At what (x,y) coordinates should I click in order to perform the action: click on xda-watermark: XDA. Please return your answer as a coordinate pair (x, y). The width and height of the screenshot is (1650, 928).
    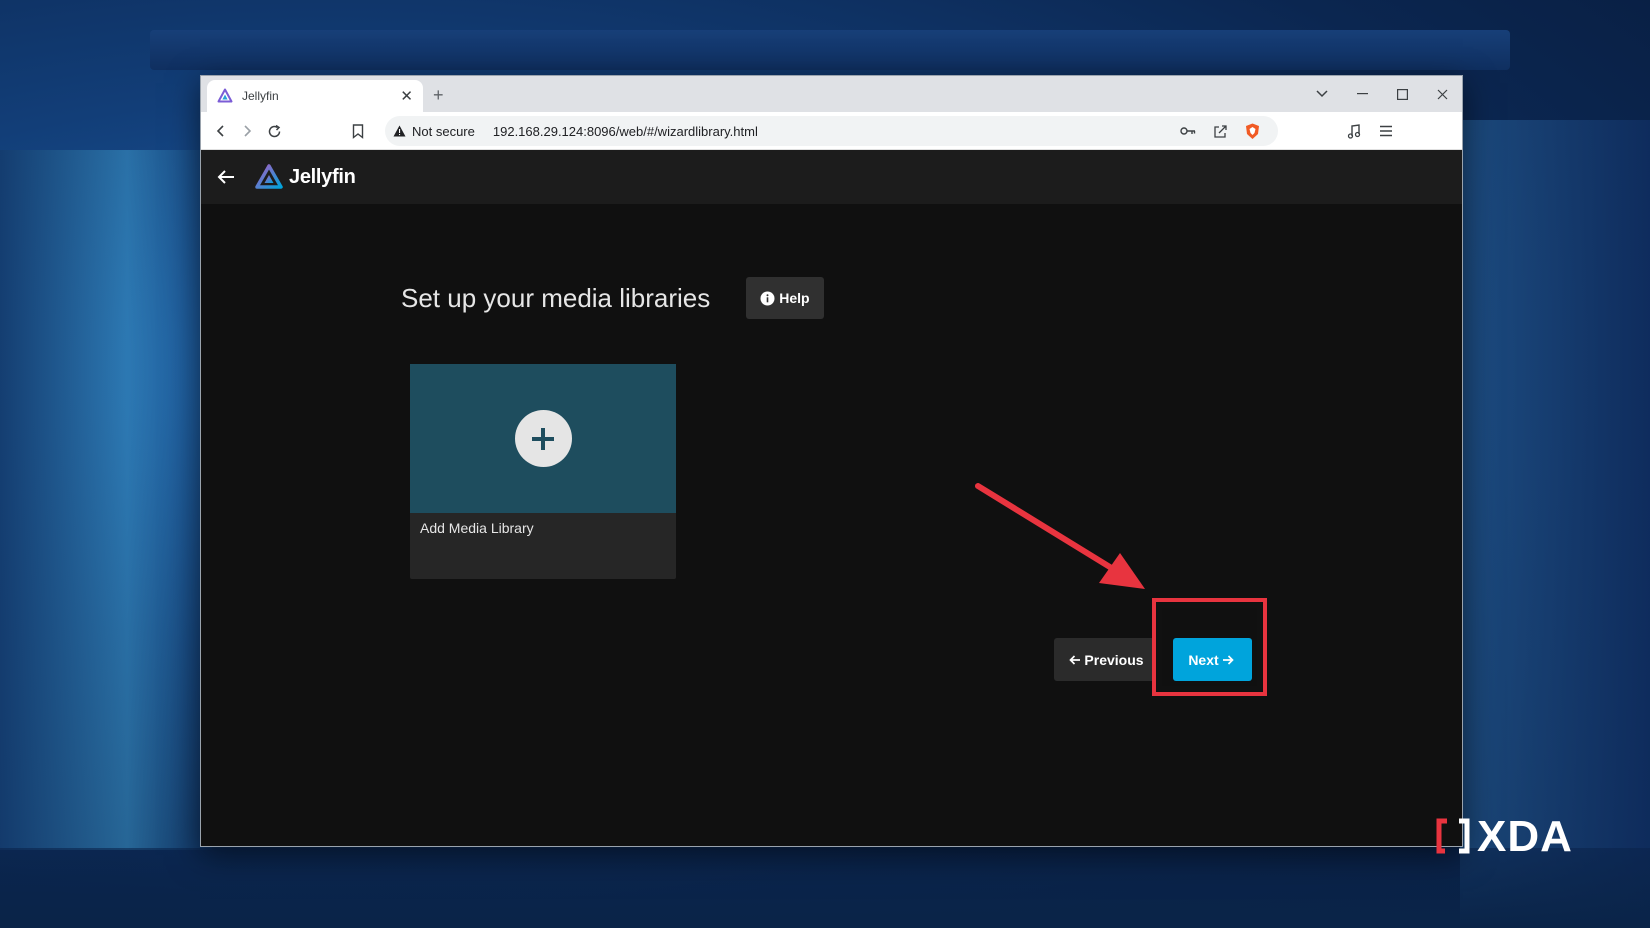
    Looking at the image, I should click on (1504, 837).